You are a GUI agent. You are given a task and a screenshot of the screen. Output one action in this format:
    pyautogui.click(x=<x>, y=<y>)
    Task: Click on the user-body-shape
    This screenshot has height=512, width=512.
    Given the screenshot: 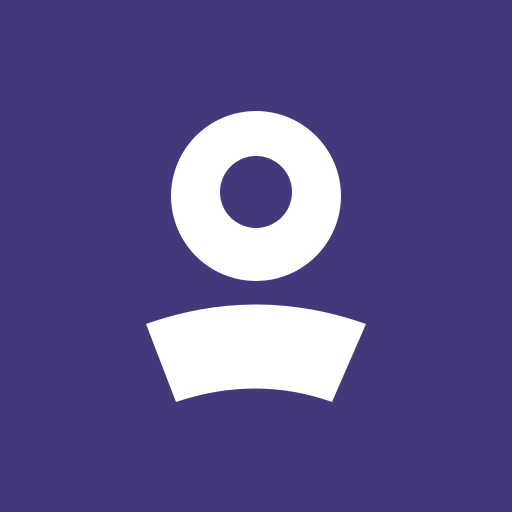 What is the action you would take?
    pyautogui.click(x=256, y=353)
    